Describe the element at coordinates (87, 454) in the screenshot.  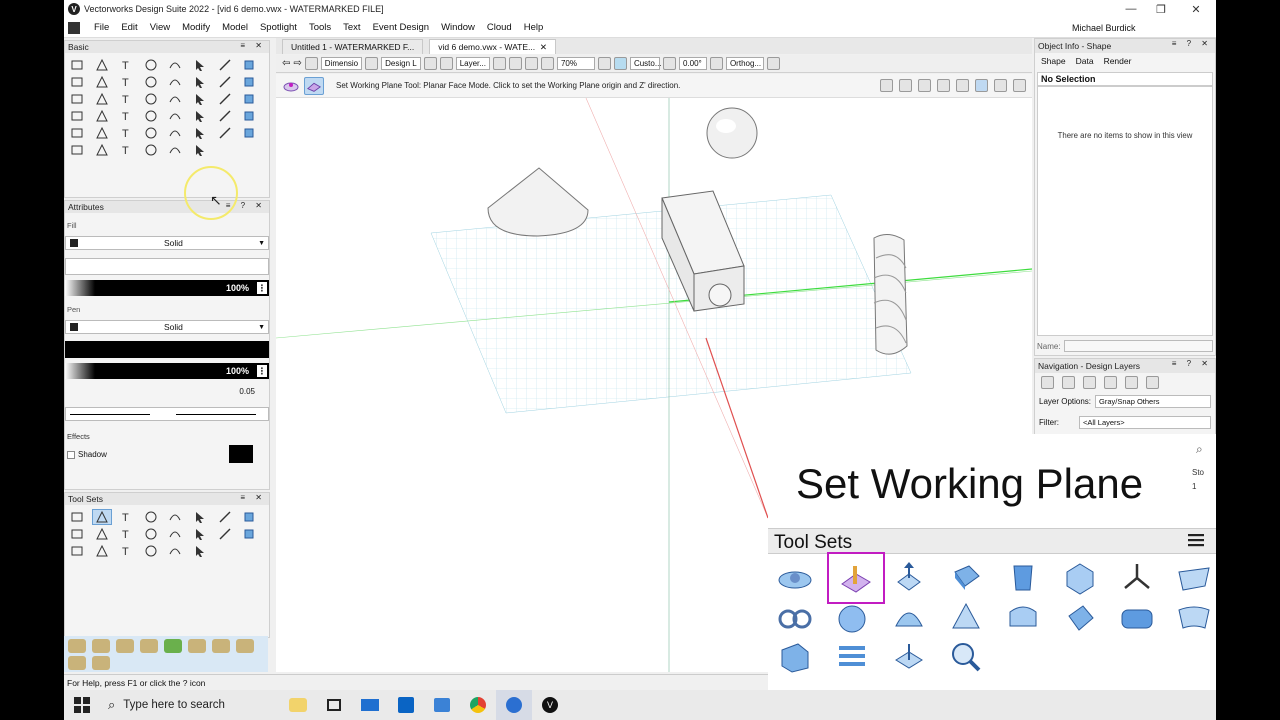
I see `shadow-toggle: Shadow` at that location.